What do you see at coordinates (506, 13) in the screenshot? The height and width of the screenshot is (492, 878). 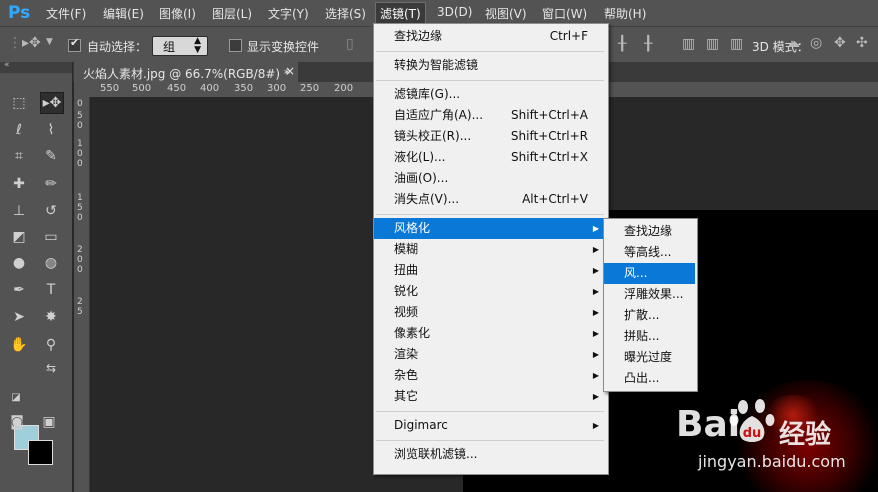 I see `menu-view: 视图(V)` at bounding box center [506, 13].